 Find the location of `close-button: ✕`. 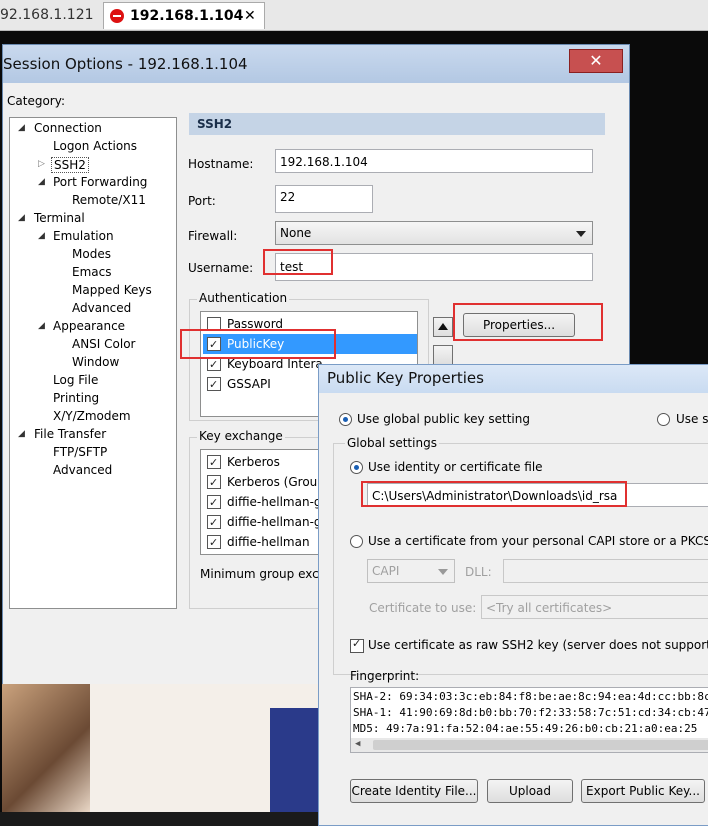

close-button: ✕ is located at coordinates (596, 61).